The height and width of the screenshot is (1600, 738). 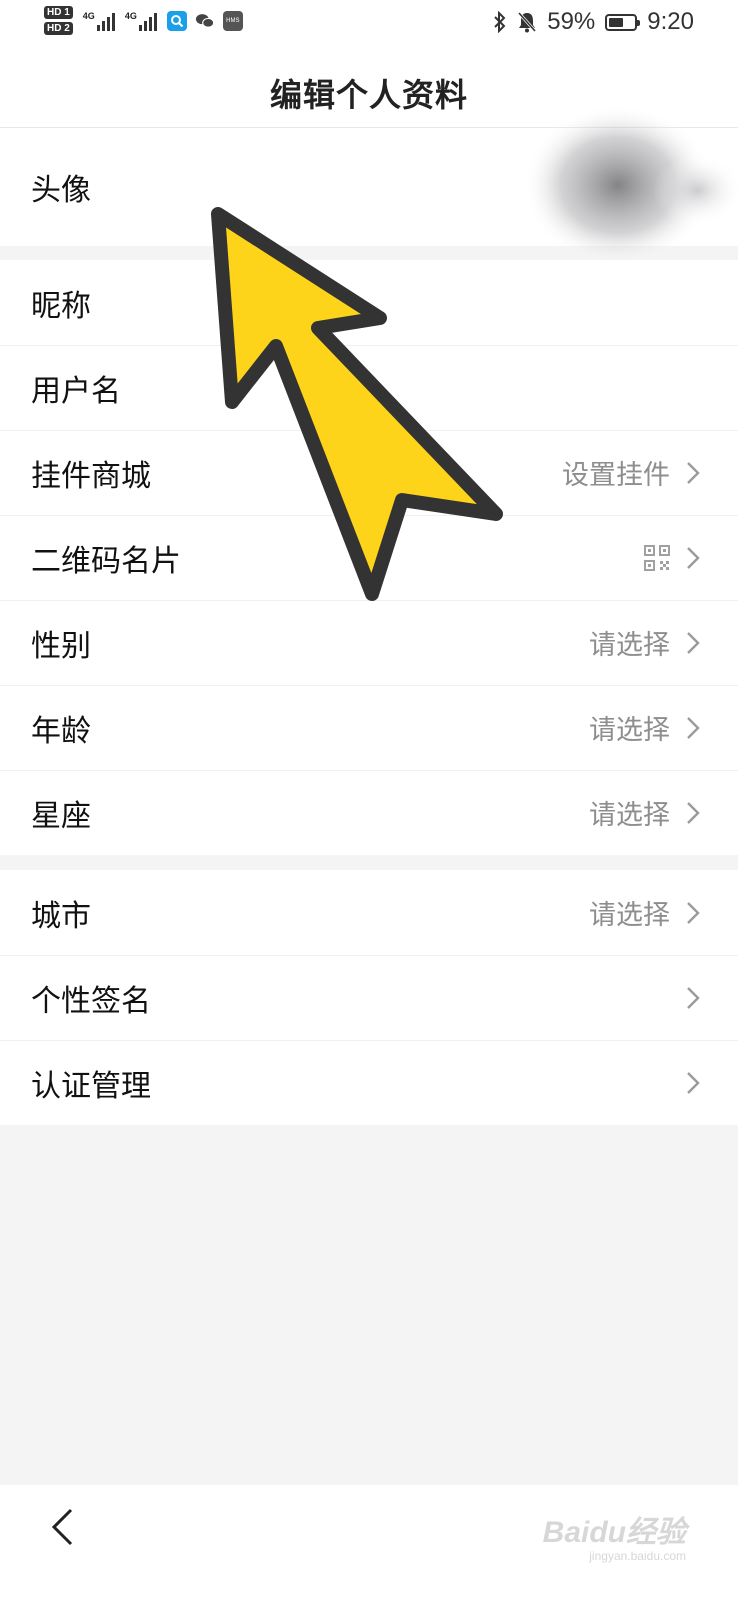 I want to click on title-bar: 编辑个人资料, so click(x=369, y=89).